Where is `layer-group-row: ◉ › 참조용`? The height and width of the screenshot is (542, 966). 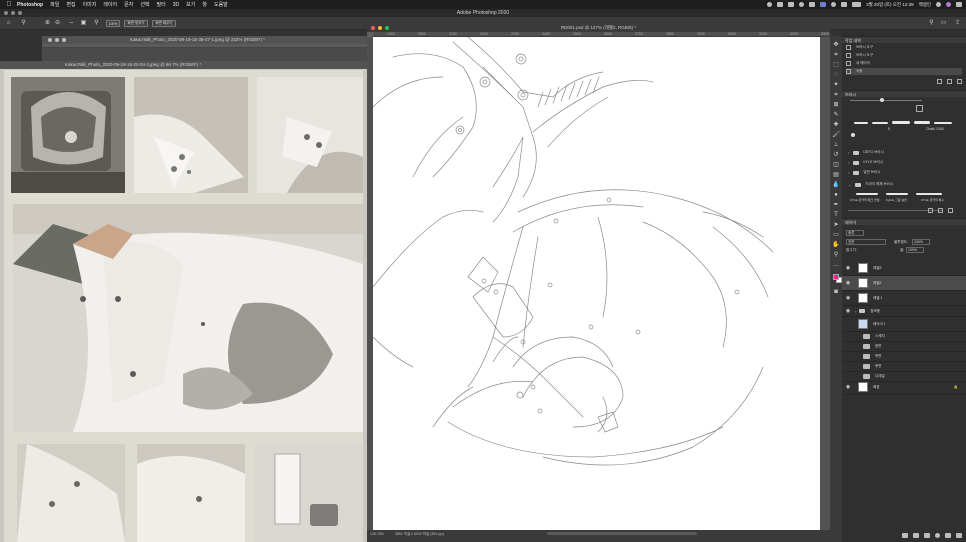
layer-group-row: ◉ › 참조용 is located at coordinates (904, 311).